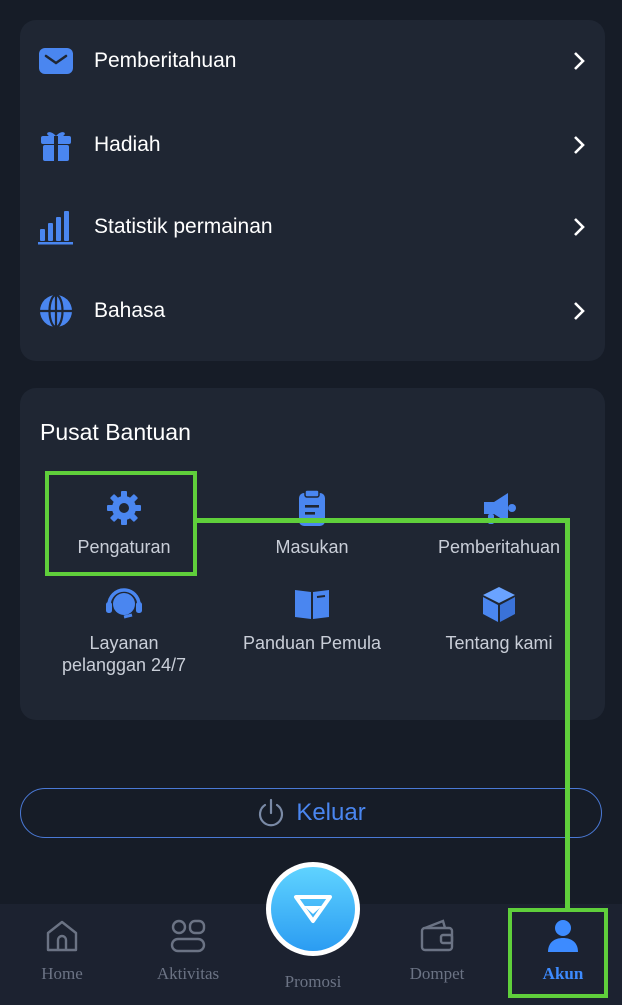  I want to click on help-item-beginner-guide: Panduan Pemula, so click(312, 619).